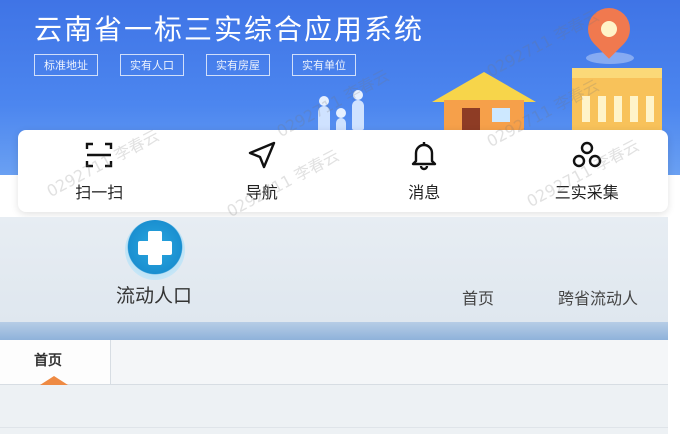 The image size is (680, 434). What do you see at coordinates (587, 171) in the screenshot?
I see `collect-button: 三实采集` at bounding box center [587, 171].